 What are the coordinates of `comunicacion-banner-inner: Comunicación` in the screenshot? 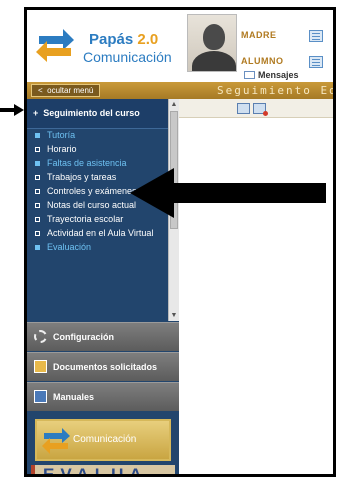 It's located at (103, 440).